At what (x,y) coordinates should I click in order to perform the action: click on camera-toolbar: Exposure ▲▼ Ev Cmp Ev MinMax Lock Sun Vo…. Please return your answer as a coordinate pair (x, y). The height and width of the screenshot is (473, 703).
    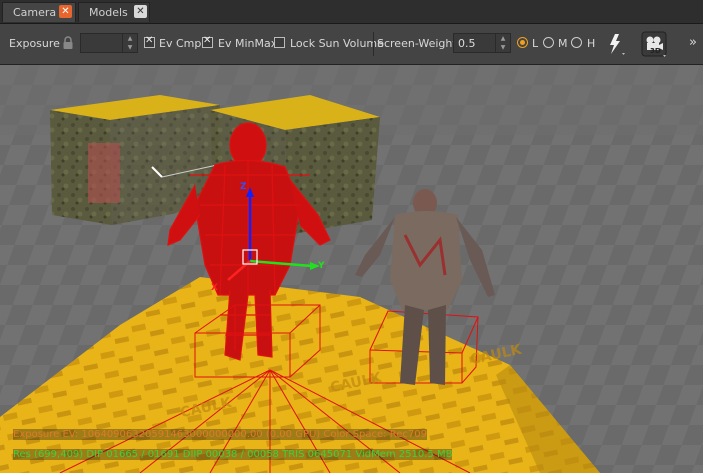
    Looking at the image, I should click on (351, 44).